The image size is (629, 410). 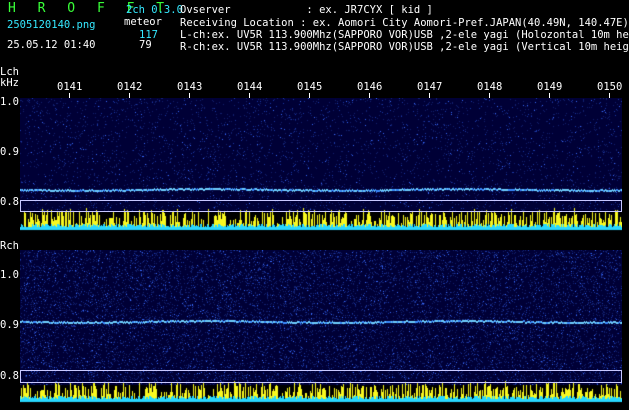 I want to click on lch-ytick-1-0: 1.0, so click(x=9, y=102).